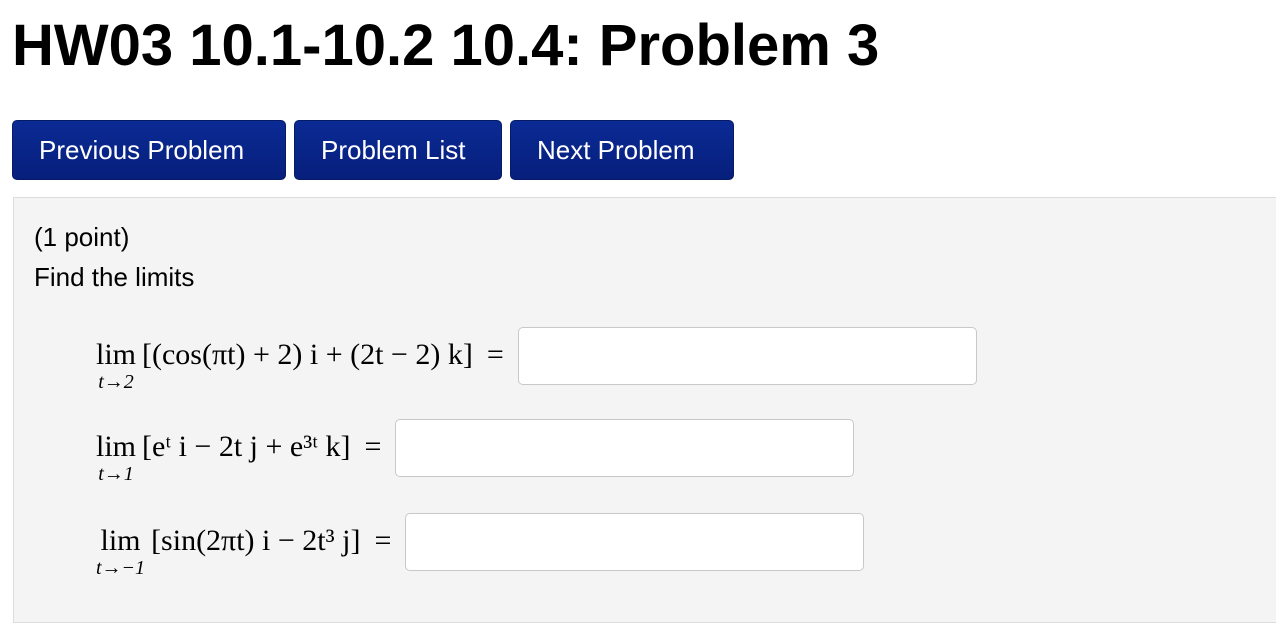 The width and height of the screenshot is (1276, 630). Describe the element at coordinates (121, 568) in the screenshot. I see `limit-subscript: t→−1` at that location.